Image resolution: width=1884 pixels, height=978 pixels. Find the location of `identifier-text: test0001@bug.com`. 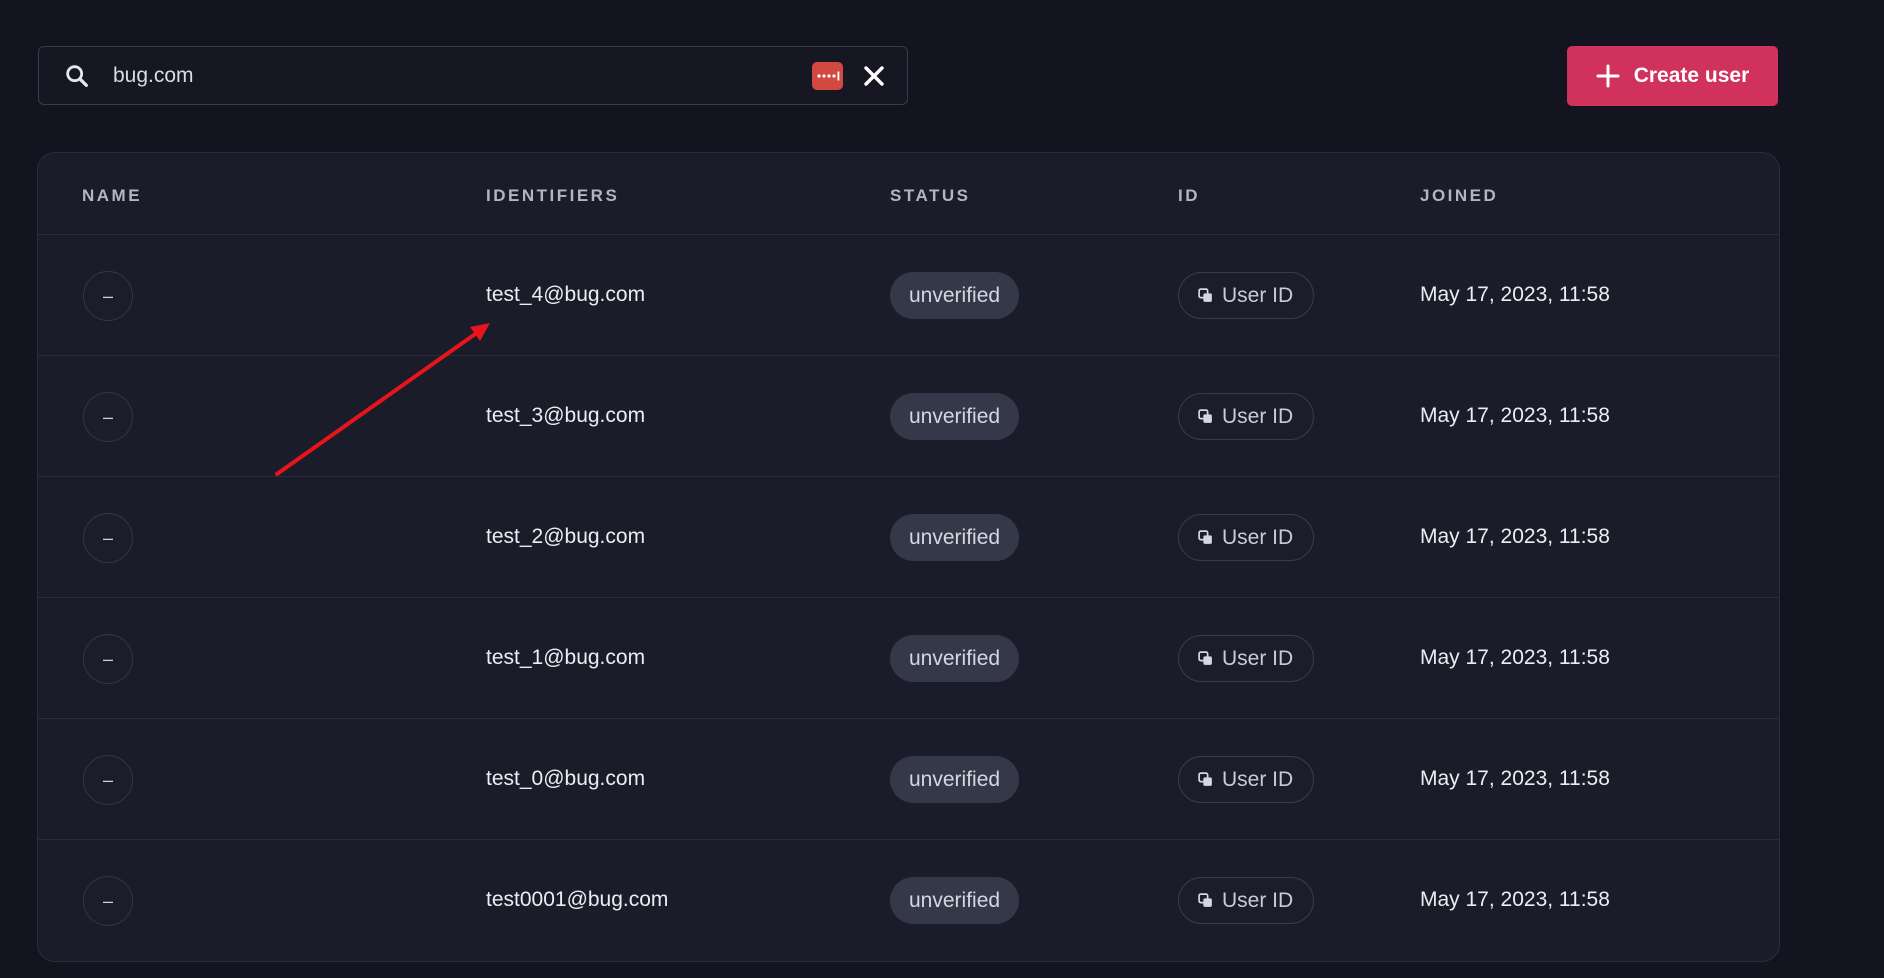

identifier-text: test0001@bug.com is located at coordinates (577, 899).